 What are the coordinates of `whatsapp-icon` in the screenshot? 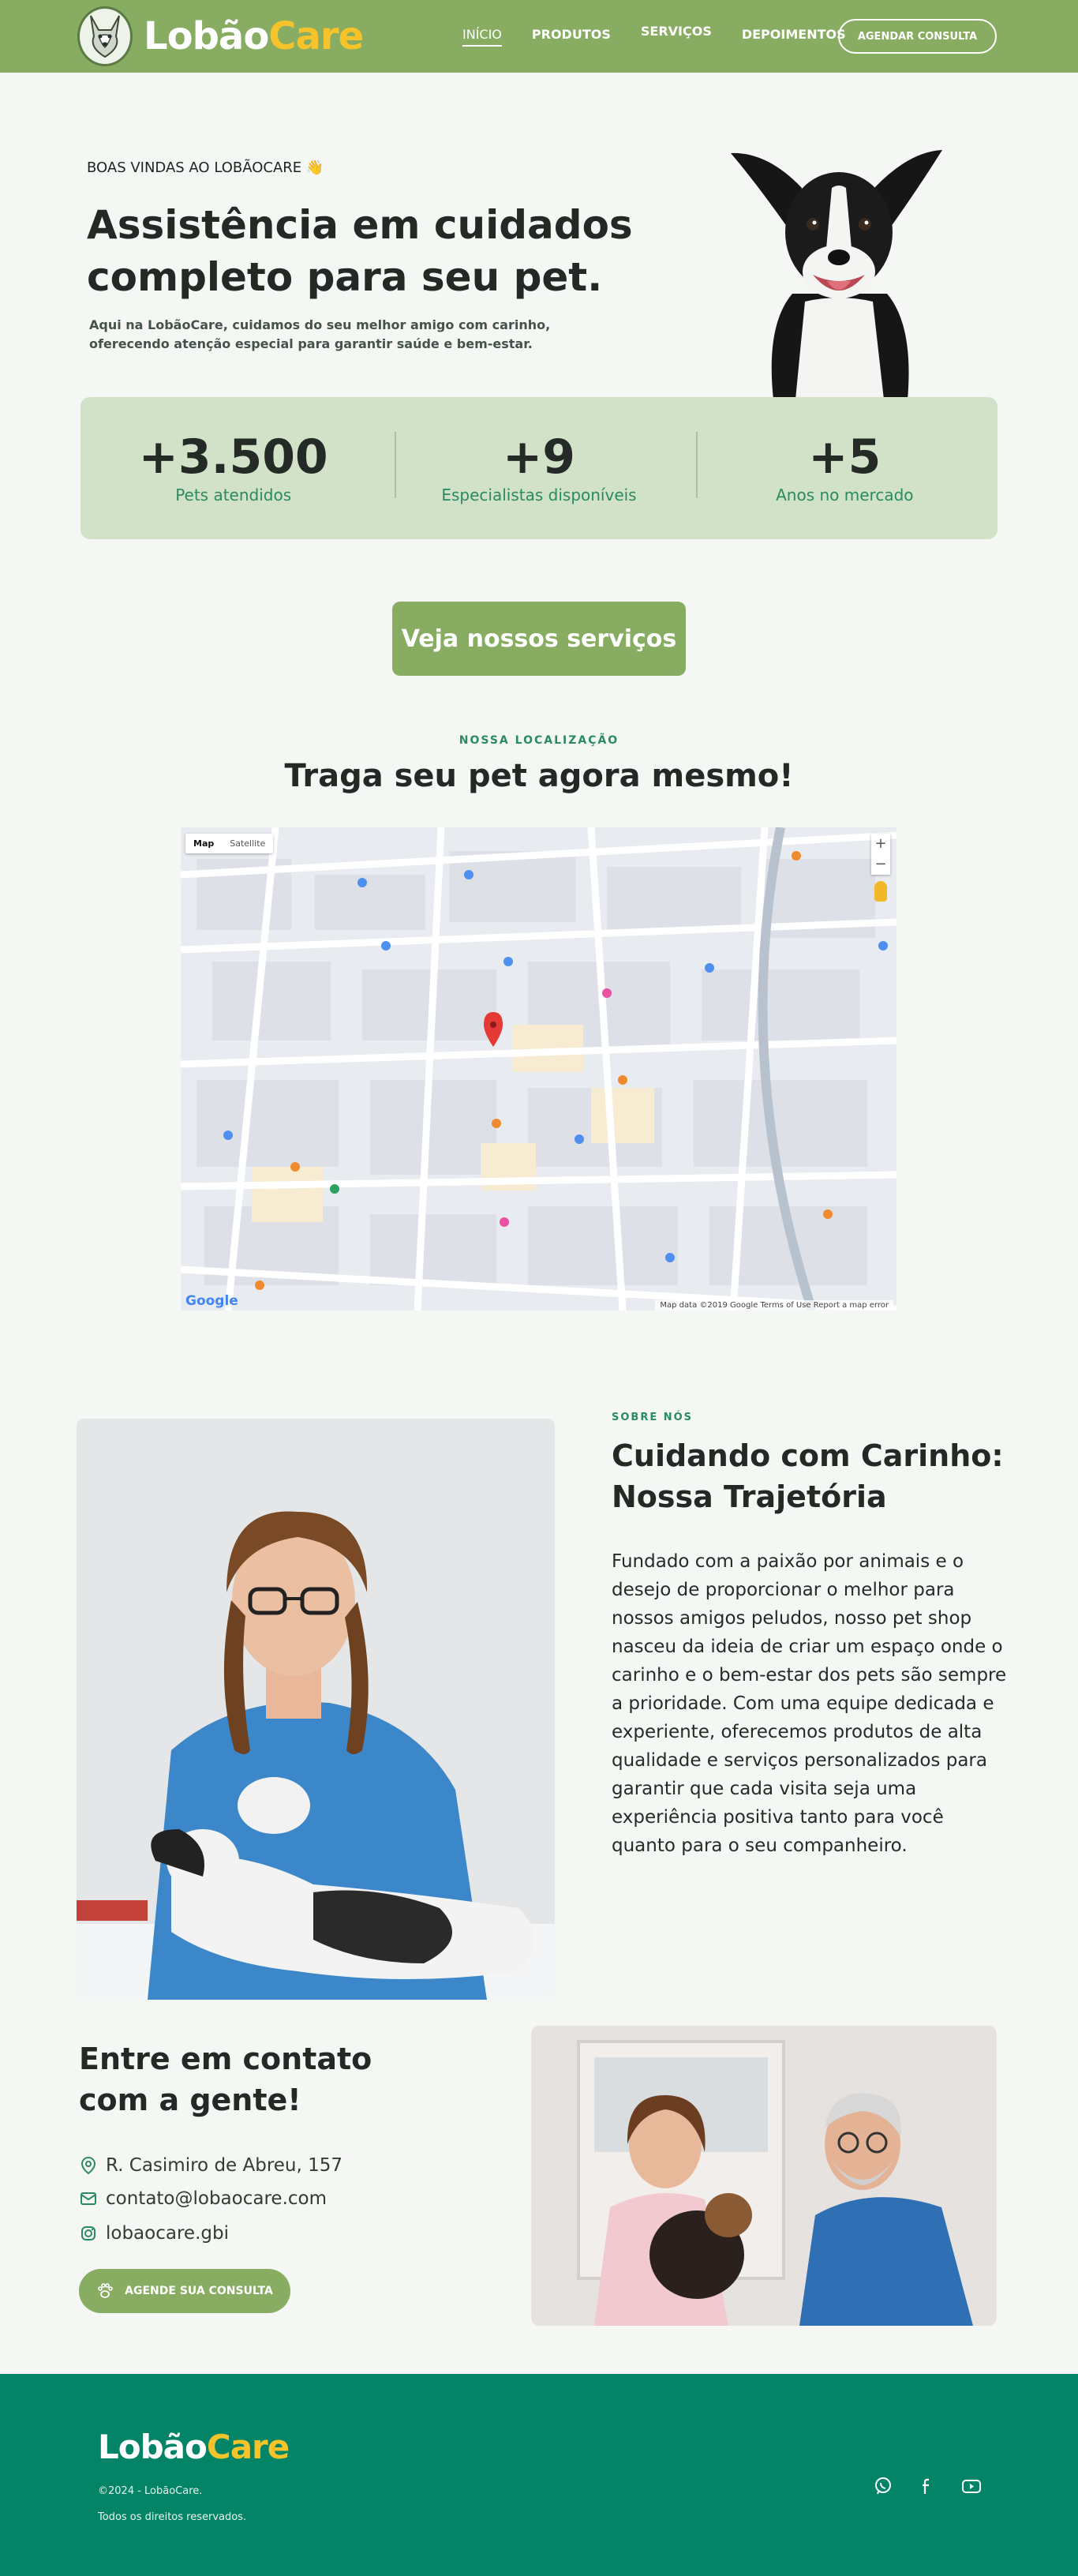 It's located at (883, 2486).